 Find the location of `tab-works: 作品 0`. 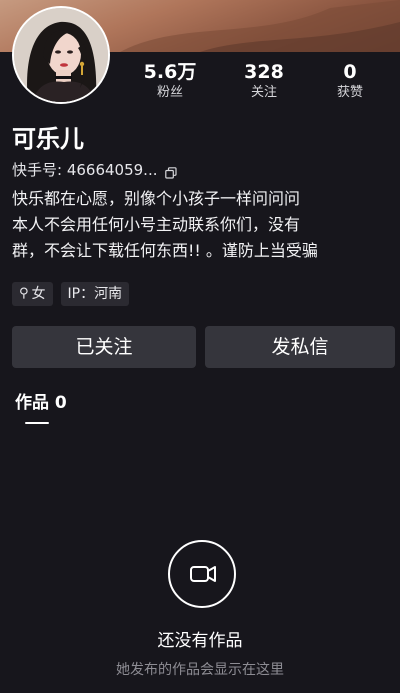

tab-works: 作品 0 is located at coordinates (41, 403).